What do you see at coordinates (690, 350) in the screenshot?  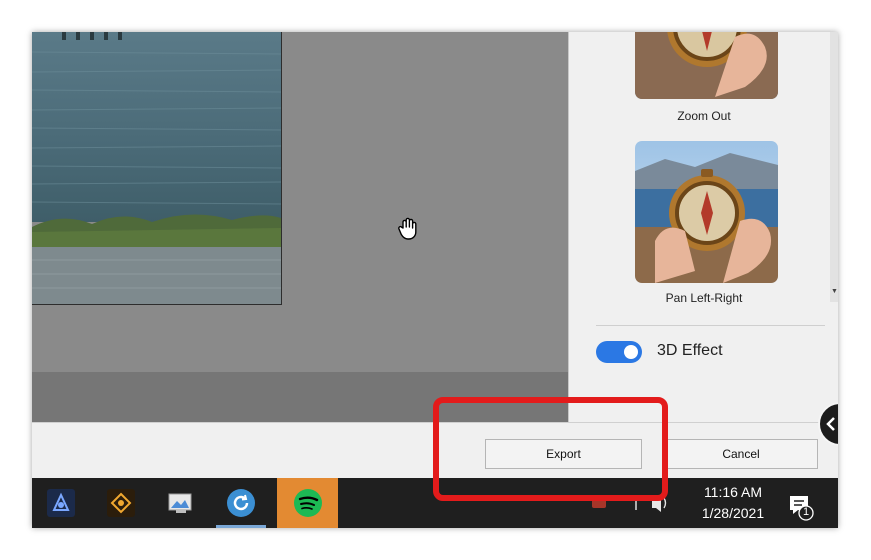 I see `3d-effect-label: 3D Effect` at bounding box center [690, 350].